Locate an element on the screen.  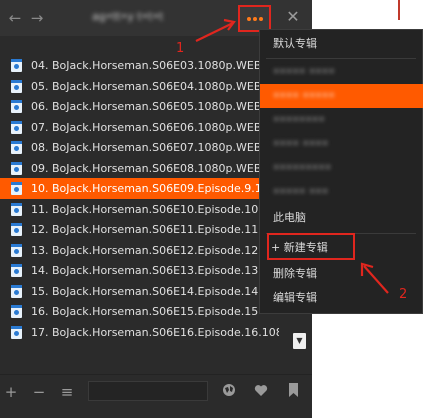
bookmark-icon is located at coordinates (293, 392).